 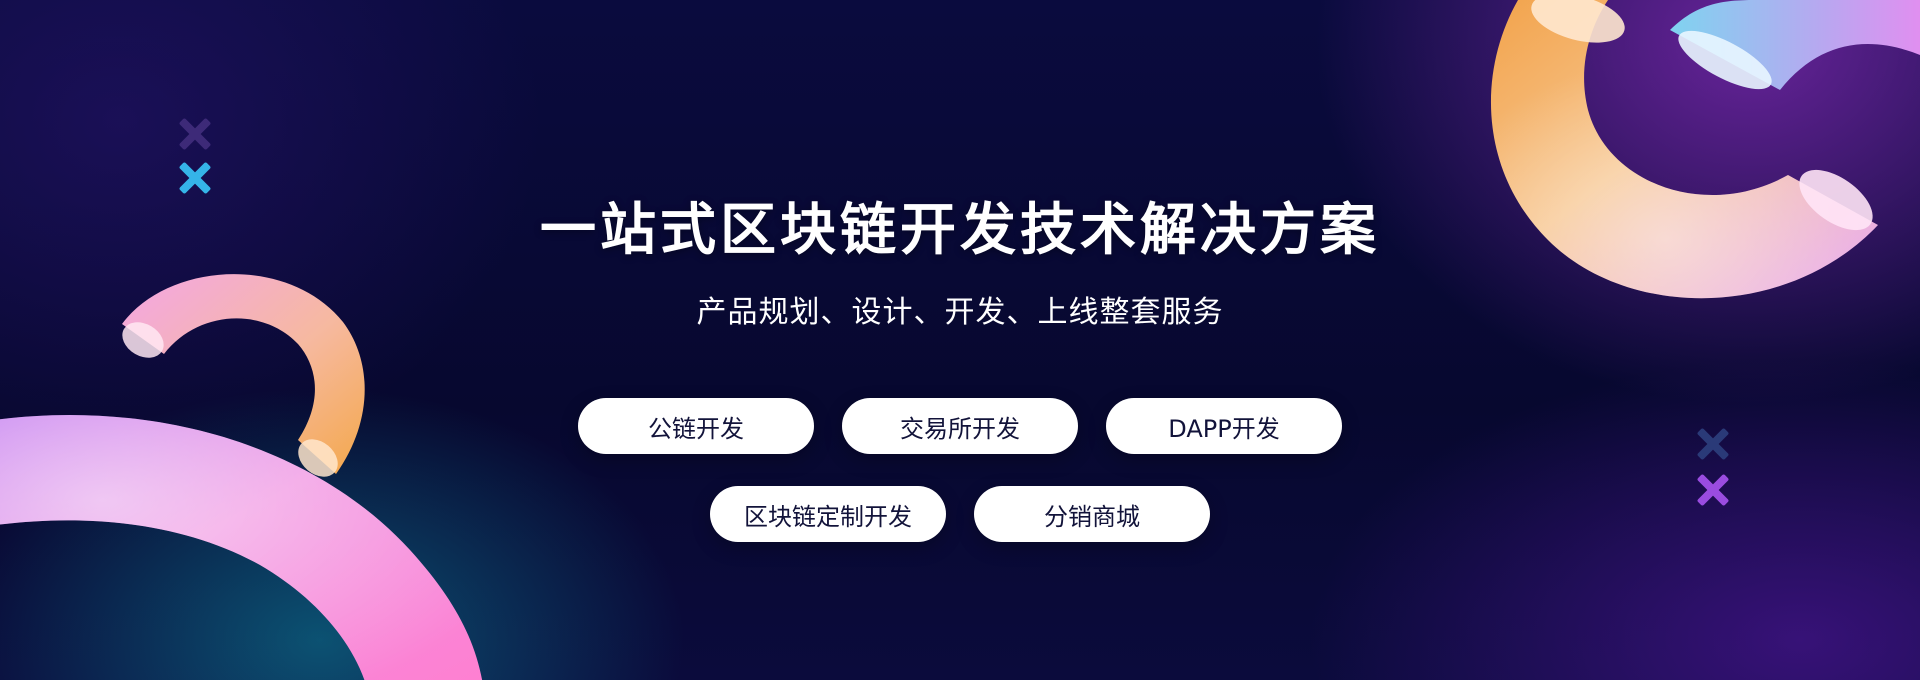 I want to click on service-exchange-button: 交易所开发, so click(x=960, y=426).